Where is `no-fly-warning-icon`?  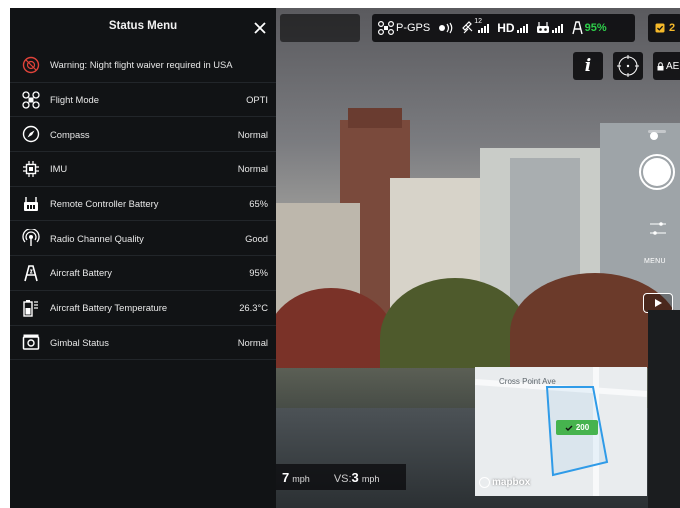 no-fly-warning-icon is located at coordinates (31, 65).